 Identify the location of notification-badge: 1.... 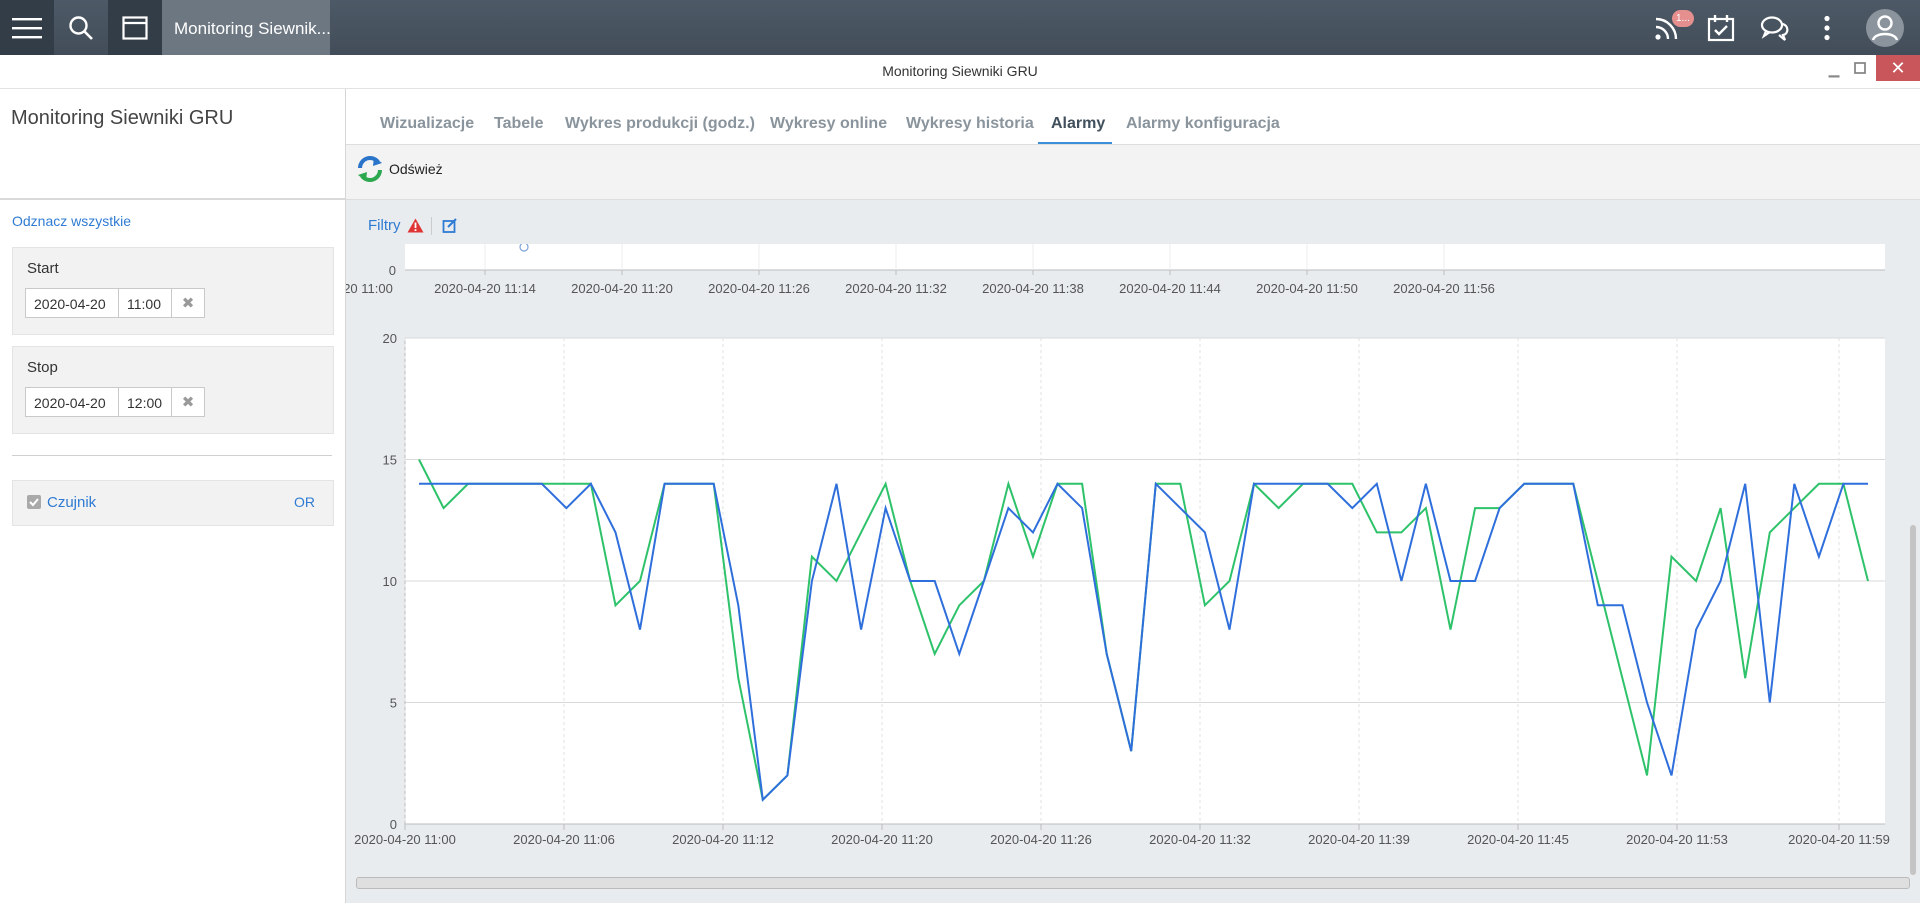
(1683, 18).